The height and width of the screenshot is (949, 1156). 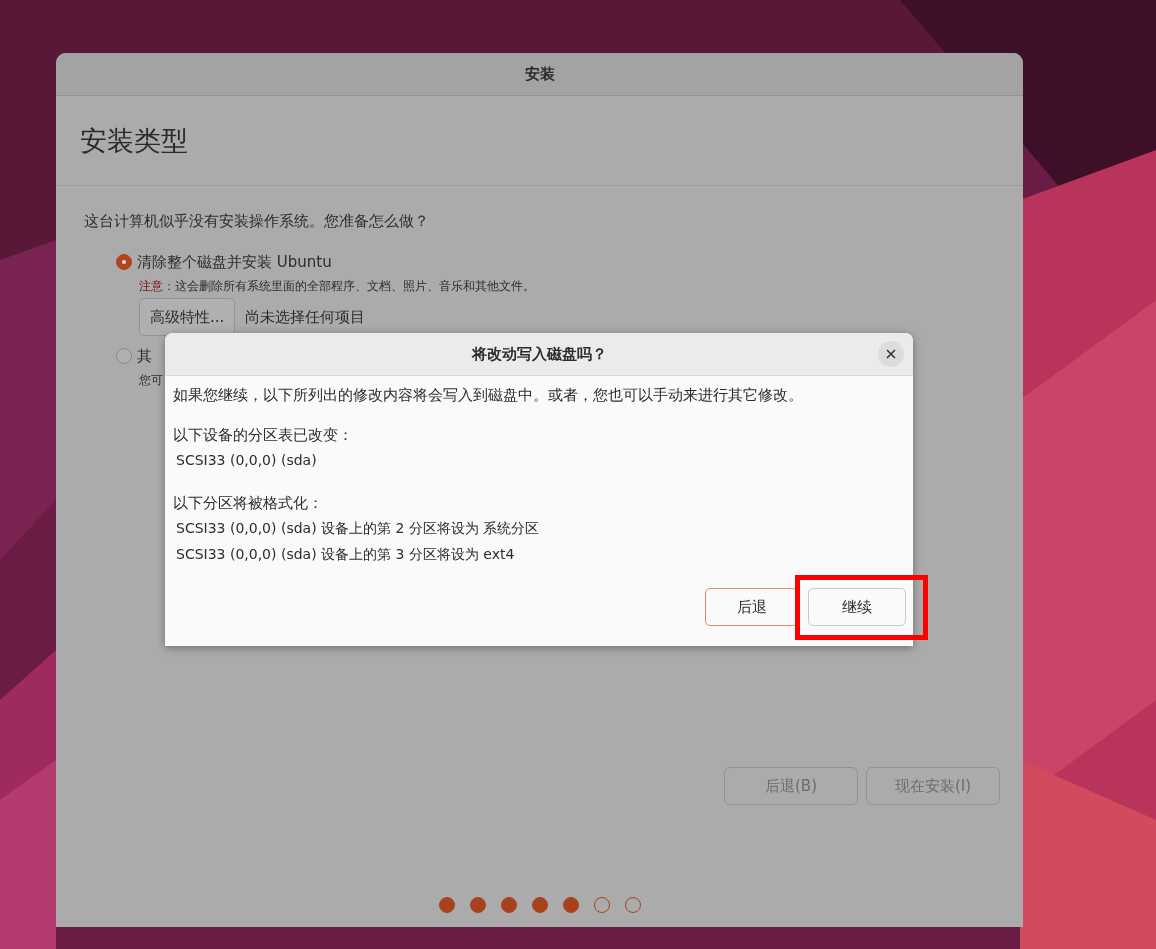 I want to click on change-item: SCSI33 (0,0,0) (sda), so click(x=246, y=460).